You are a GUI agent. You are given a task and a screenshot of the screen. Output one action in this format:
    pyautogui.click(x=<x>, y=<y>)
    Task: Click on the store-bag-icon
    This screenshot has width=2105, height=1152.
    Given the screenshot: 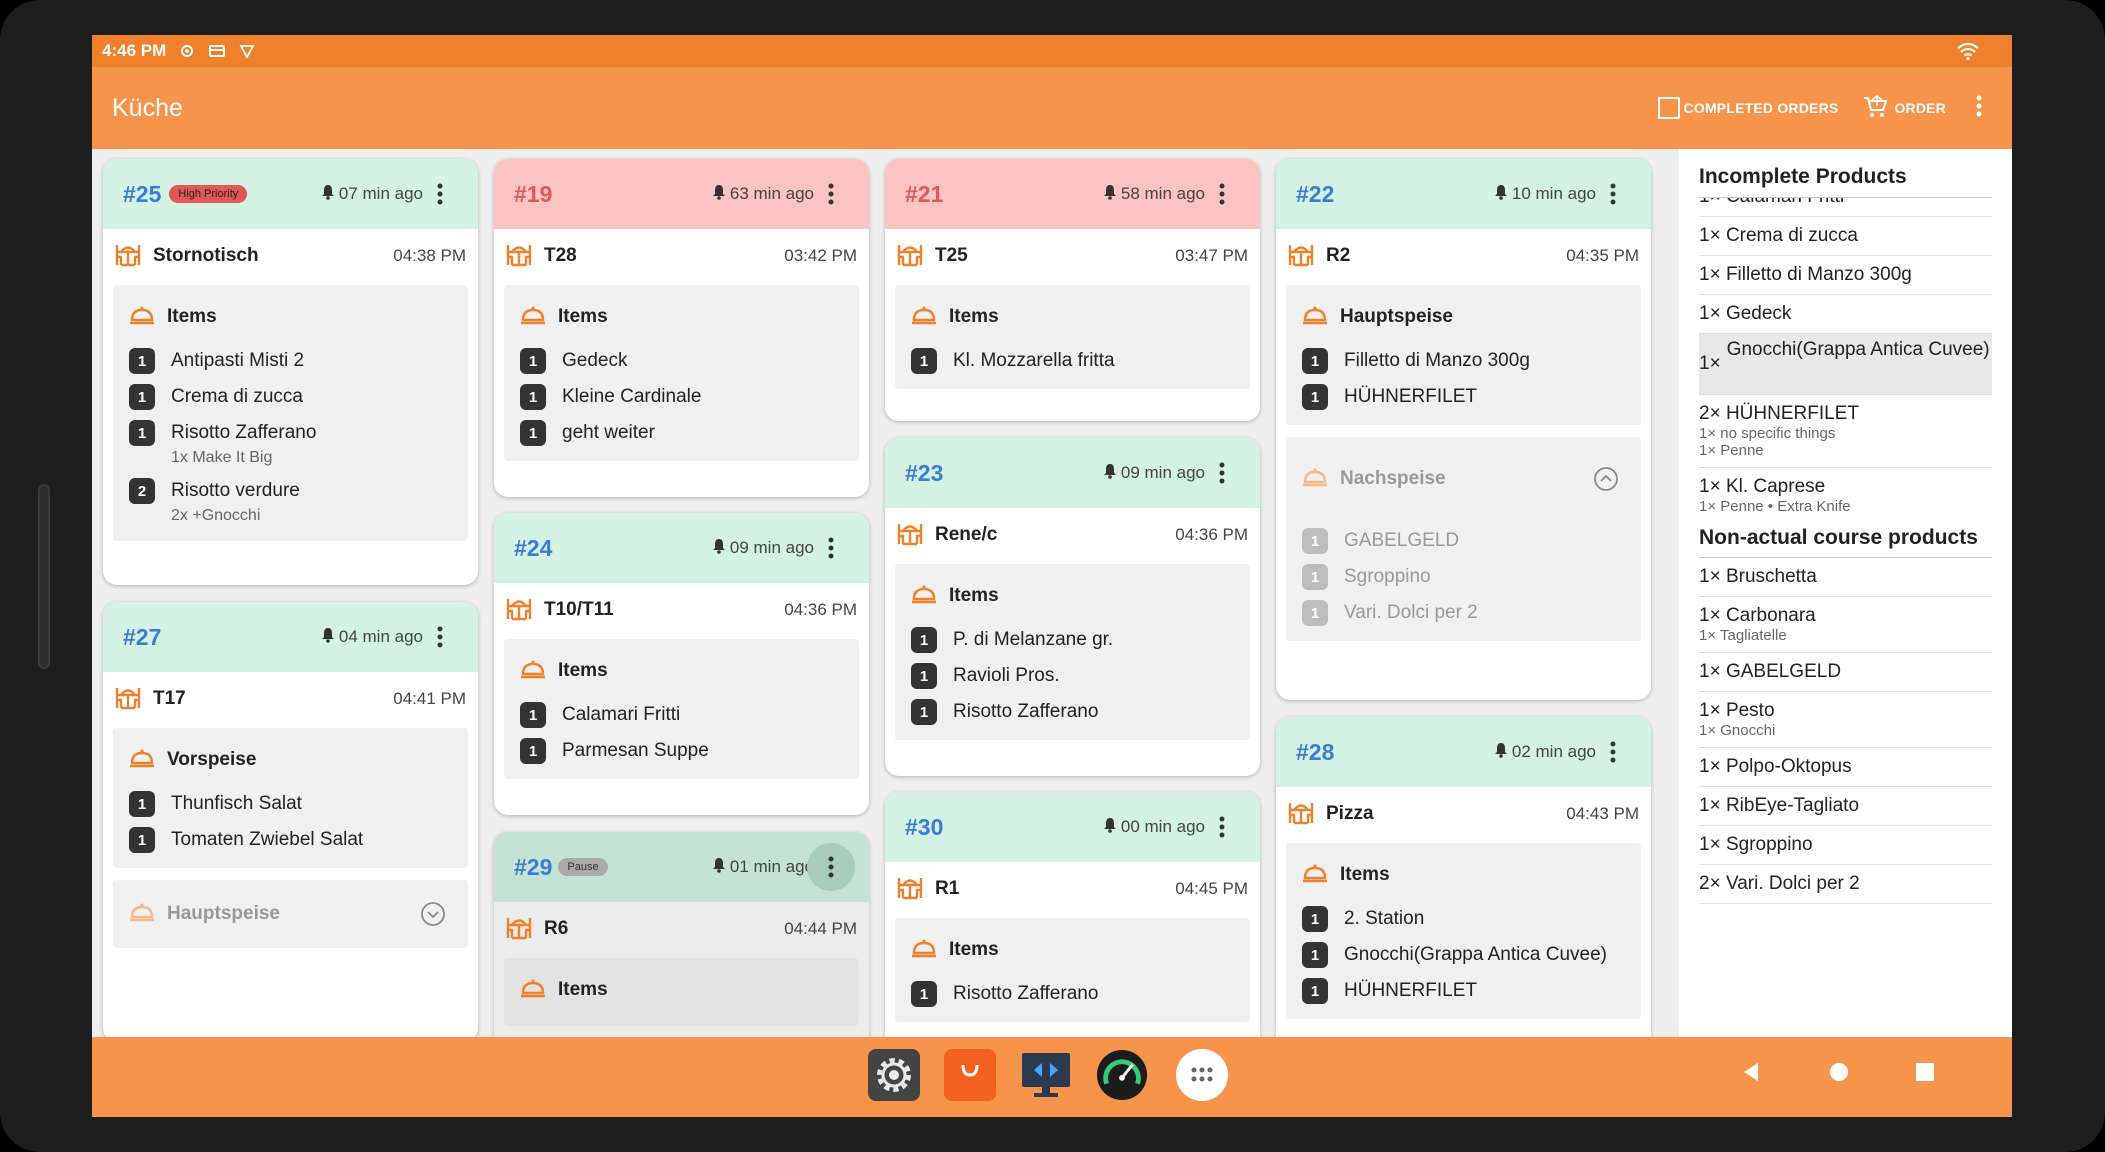 What is the action you would take?
    pyautogui.click(x=970, y=1075)
    